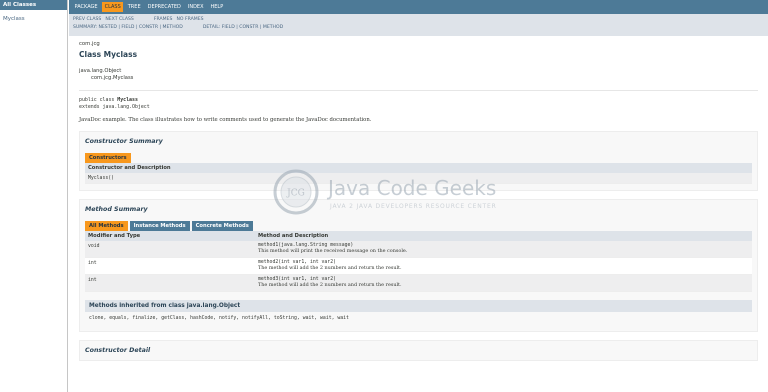 The width and height of the screenshot is (768, 392). Describe the element at coordinates (418, 168) in the screenshot. I see `column-header: Constructor and Description` at that location.